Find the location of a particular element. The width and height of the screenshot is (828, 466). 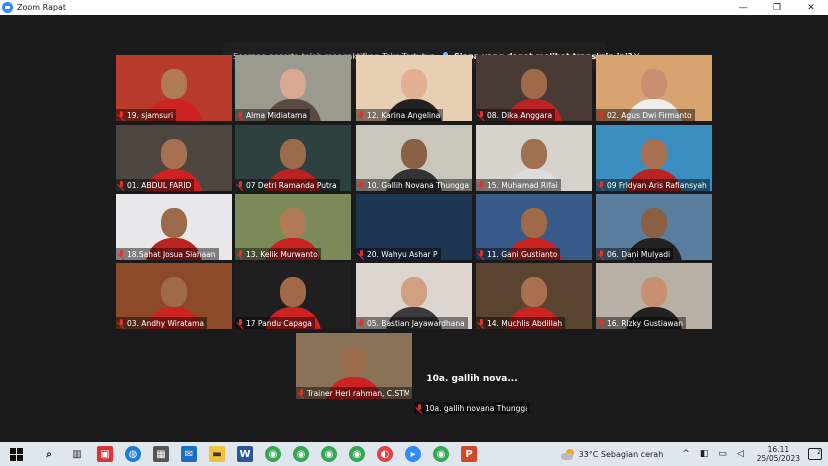

zoom-icon: ▸ is located at coordinates (413, 454).